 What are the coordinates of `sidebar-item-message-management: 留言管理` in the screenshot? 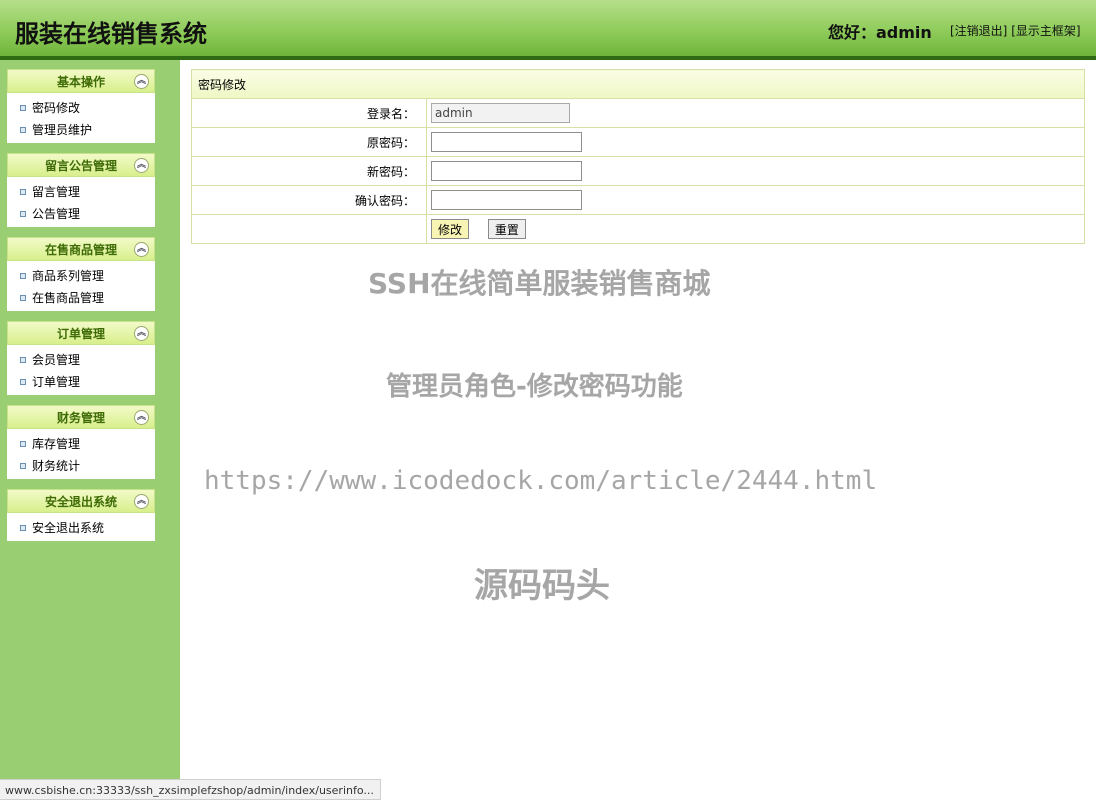 It's located at (81, 192).